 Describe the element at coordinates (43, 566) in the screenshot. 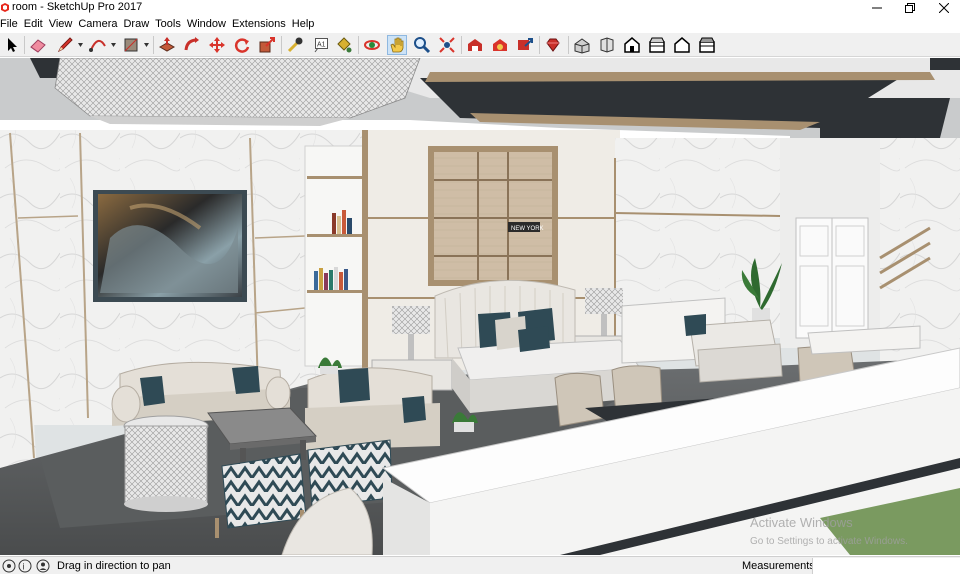

I see `user-account-icon` at that location.